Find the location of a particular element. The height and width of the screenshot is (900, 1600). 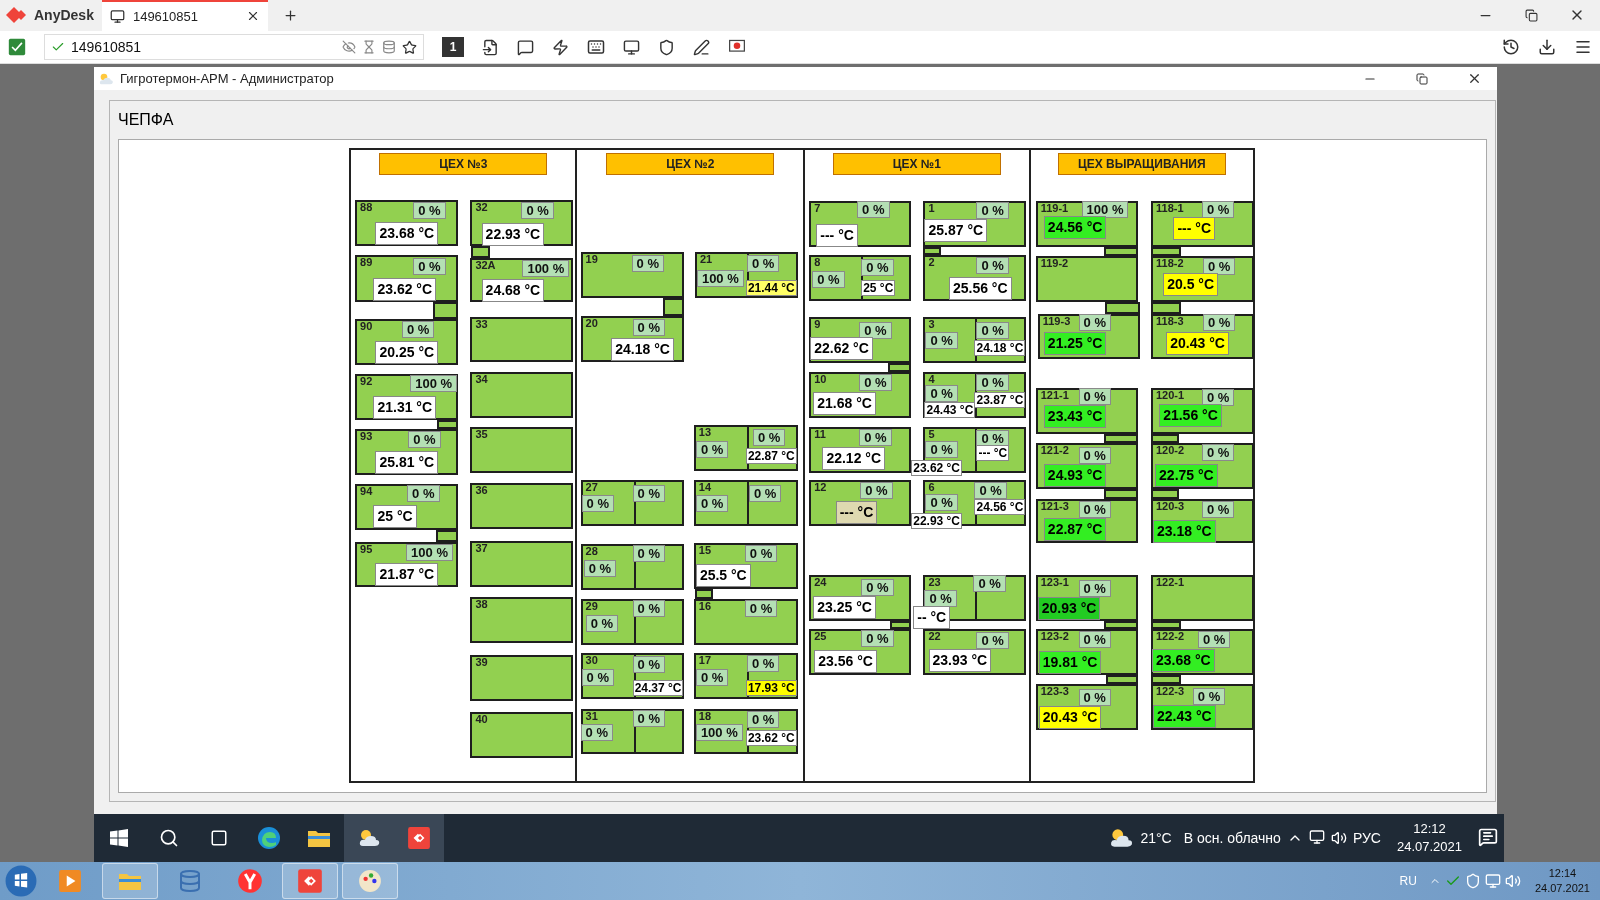

room: 35 is located at coordinates (522, 449).